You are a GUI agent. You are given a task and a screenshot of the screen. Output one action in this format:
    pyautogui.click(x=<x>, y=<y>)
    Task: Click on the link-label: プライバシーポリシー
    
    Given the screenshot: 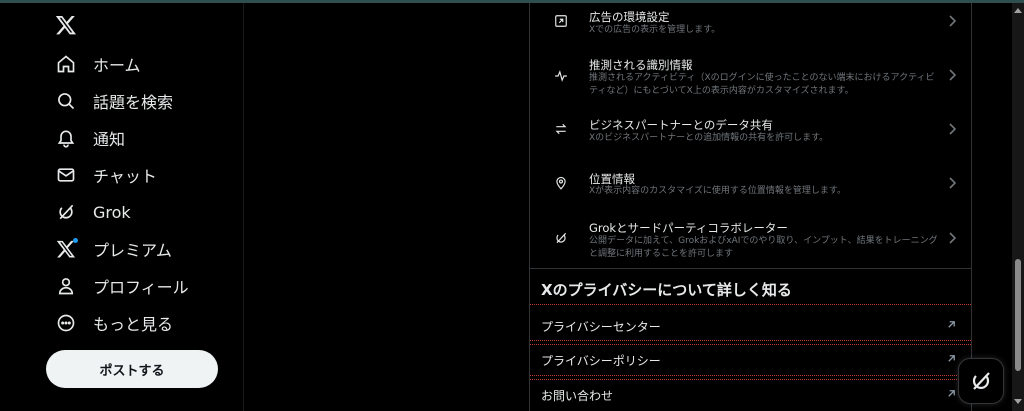 What is the action you would take?
    pyautogui.click(x=601, y=361)
    